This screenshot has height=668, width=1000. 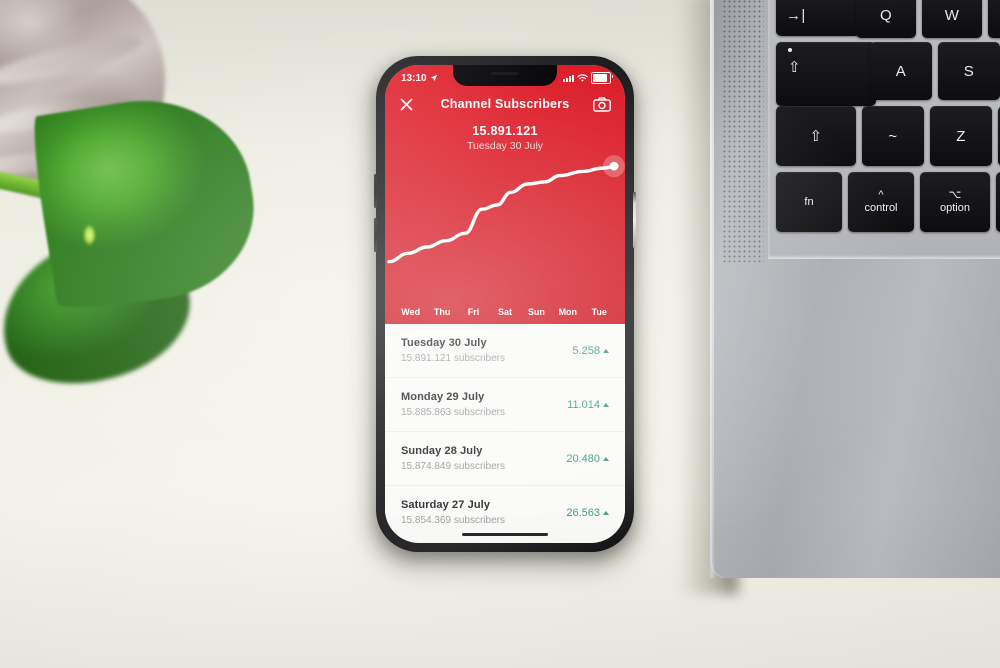 I want to click on status-bar-time: 13:10, so click(x=414, y=78).